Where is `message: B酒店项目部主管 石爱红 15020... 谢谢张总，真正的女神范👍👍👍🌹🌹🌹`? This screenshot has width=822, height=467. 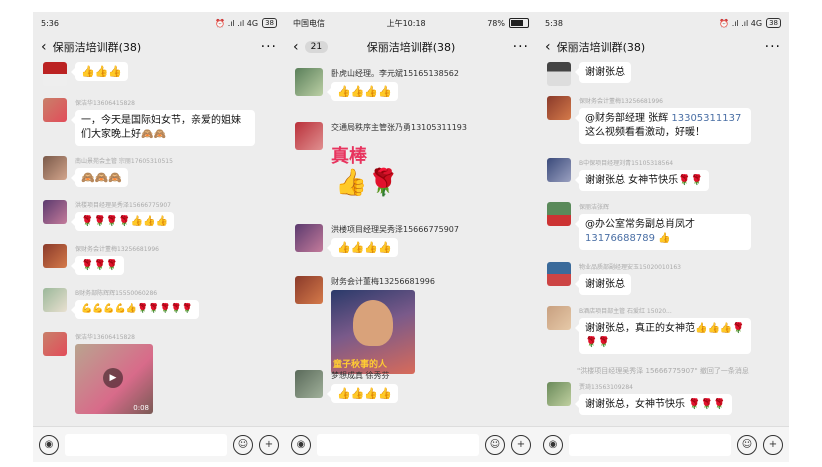 message: B酒店项目部主管 石爱红 15020... 谢谢张总，真正的女神范👍👍👍🌹🌹🌹 is located at coordinates (663, 330).